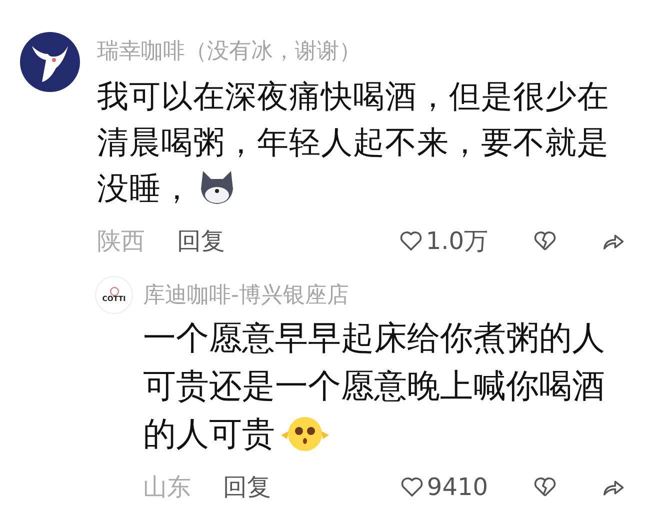 Image resolution: width=650 pixels, height=531 pixels. I want to click on like-count: 9410, so click(457, 487).